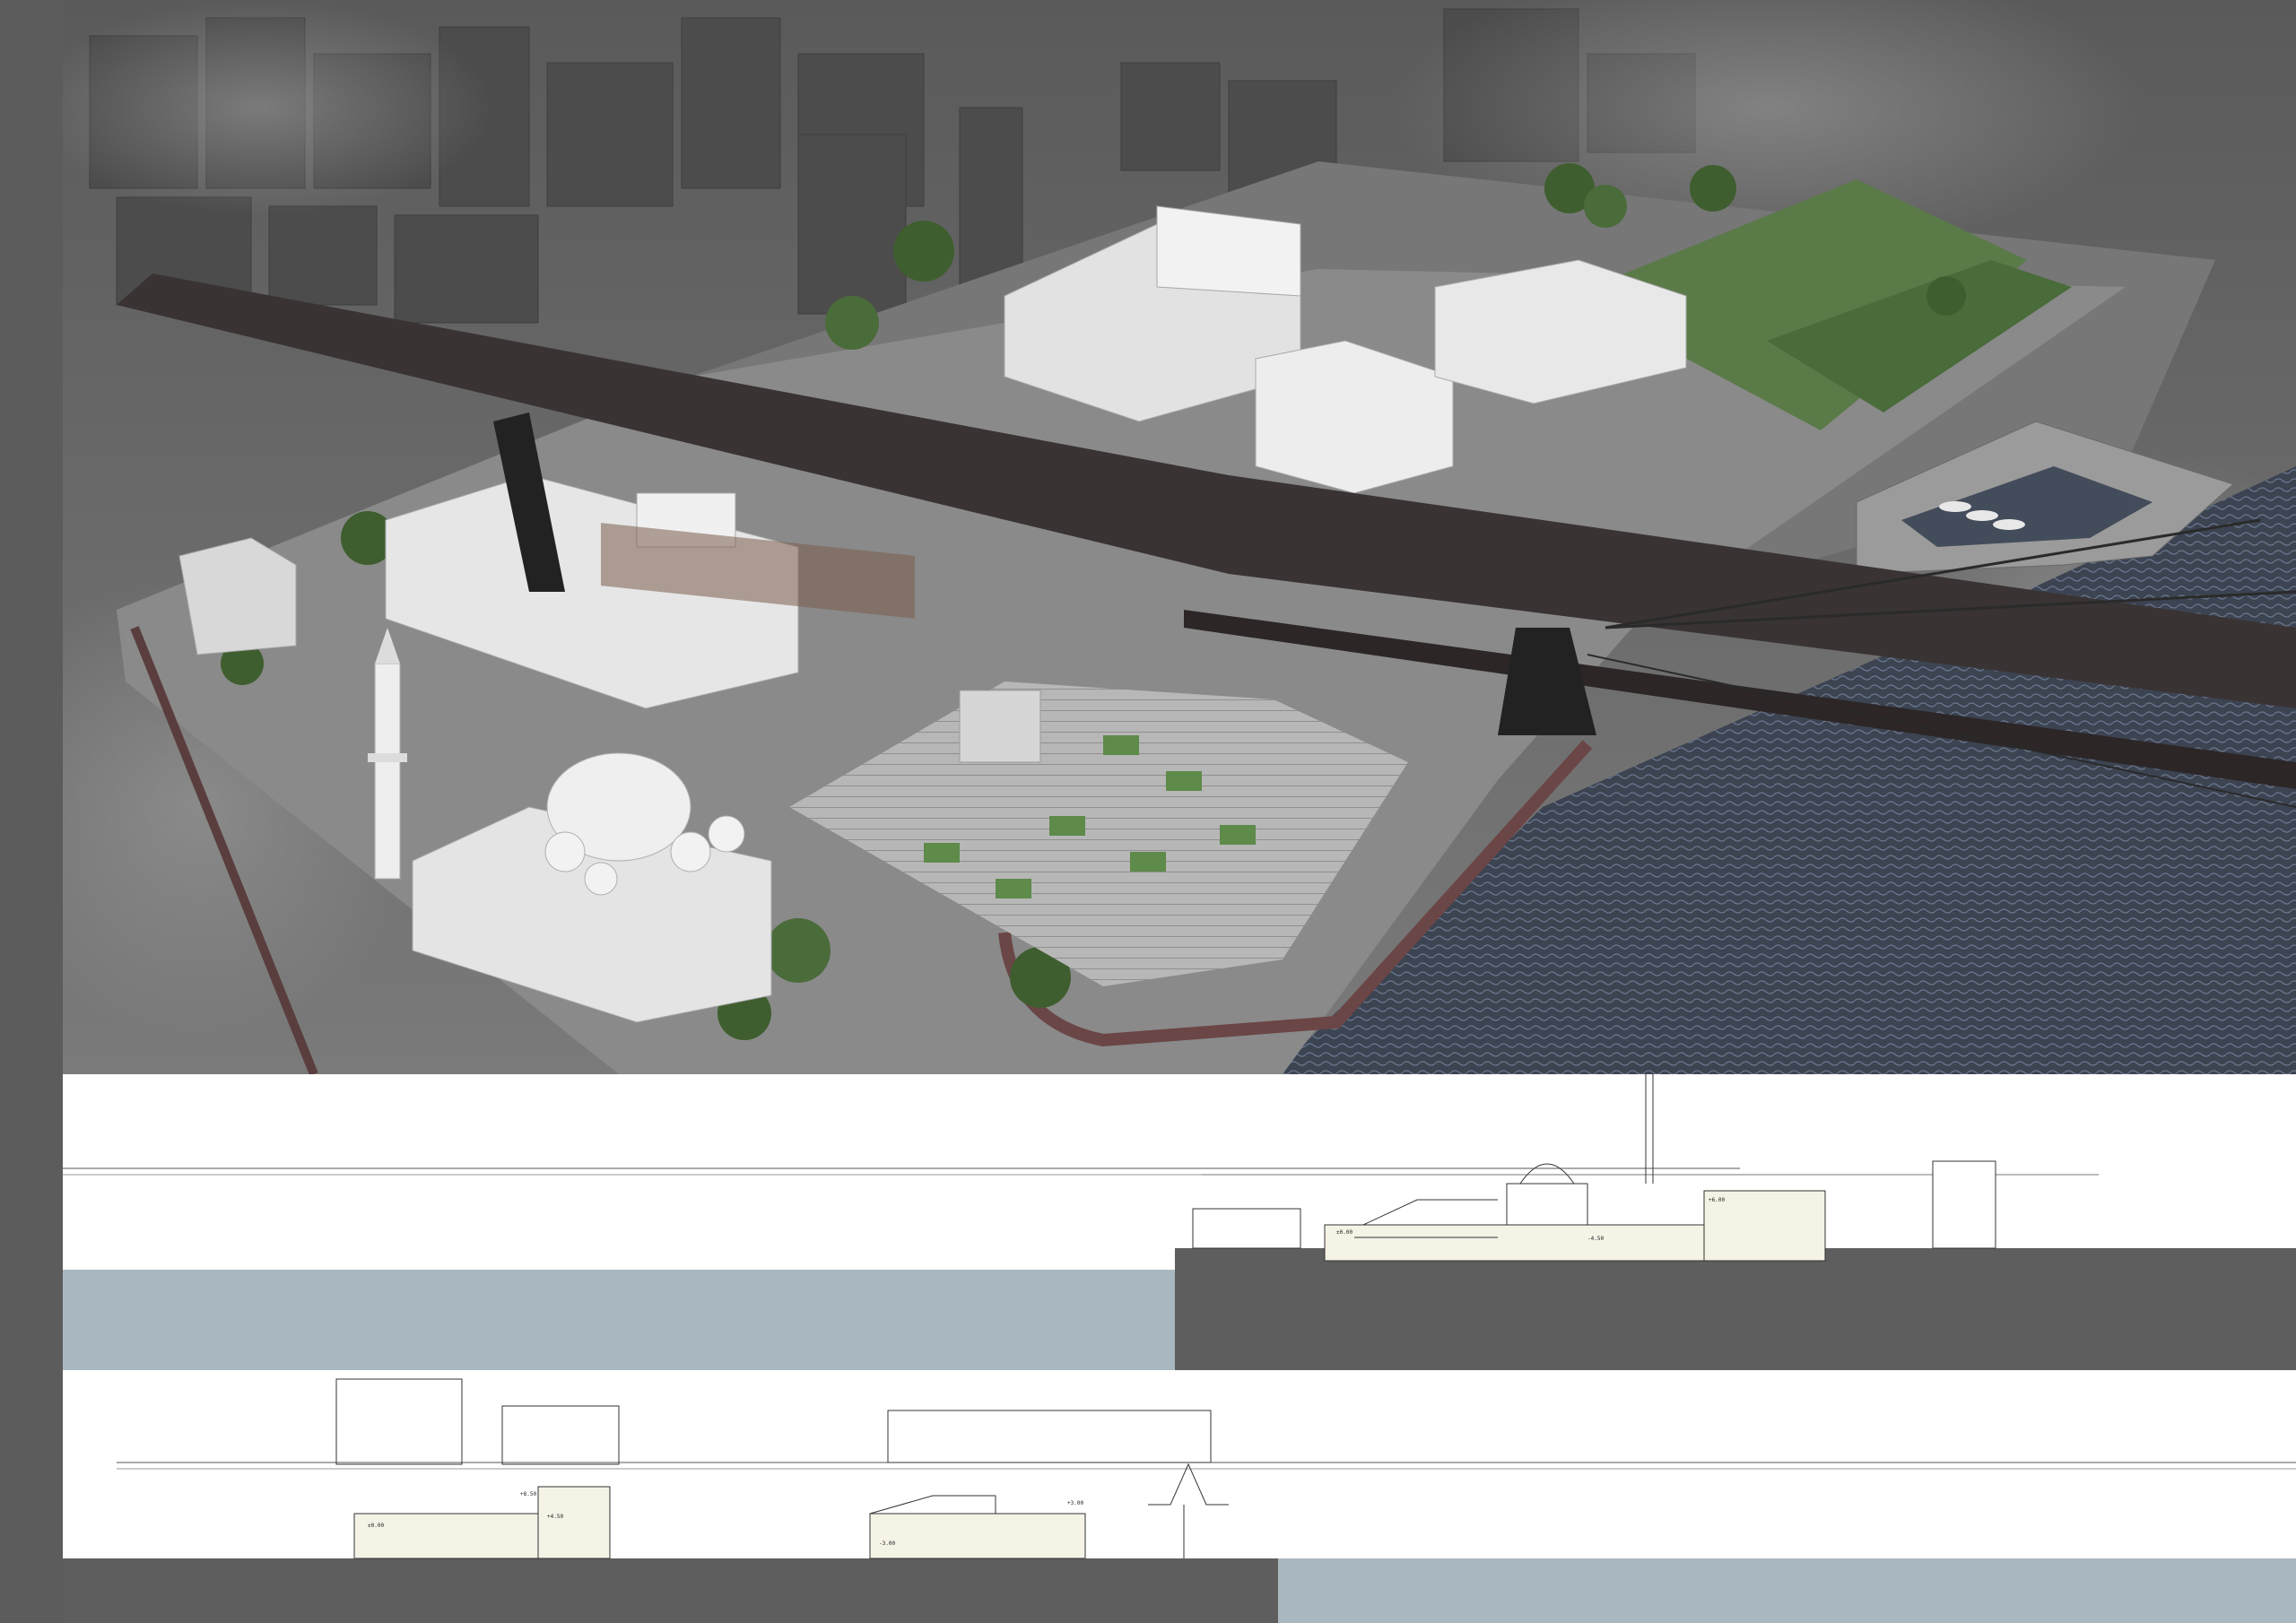  What do you see at coordinates (887, 1544) in the screenshot?
I see `section-level-label: -3.00` at bounding box center [887, 1544].